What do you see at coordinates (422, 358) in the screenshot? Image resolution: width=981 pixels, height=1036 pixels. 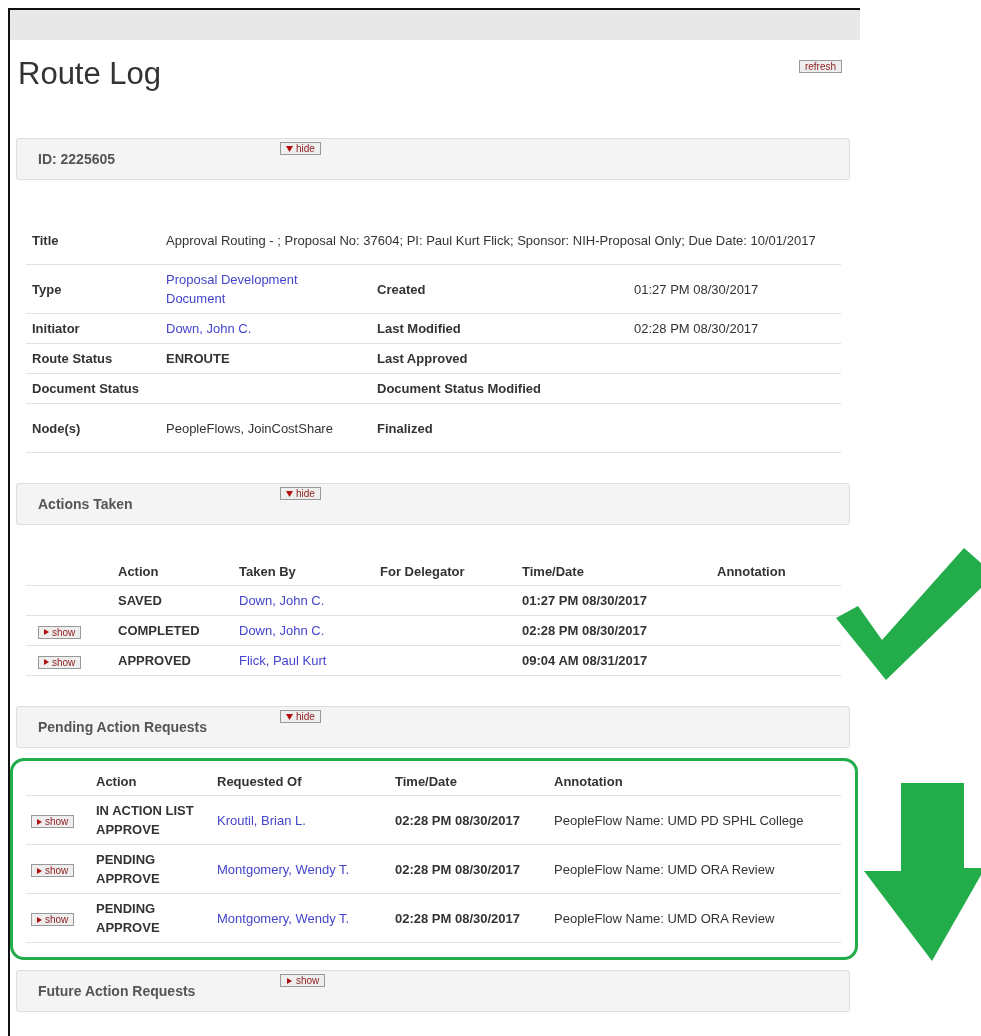 I see `detail-label: Last Approved` at bounding box center [422, 358].